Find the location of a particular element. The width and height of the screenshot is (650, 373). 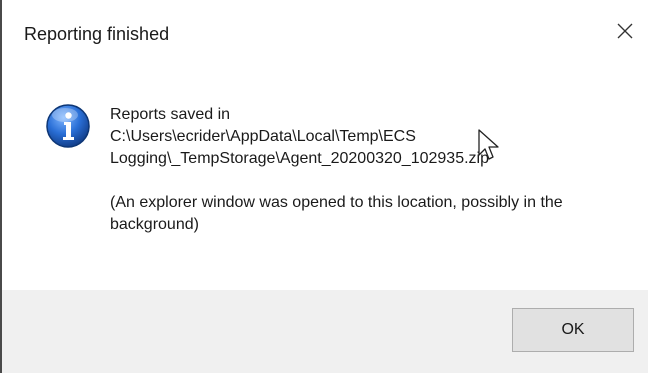

close-button is located at coordinates (625, 31).